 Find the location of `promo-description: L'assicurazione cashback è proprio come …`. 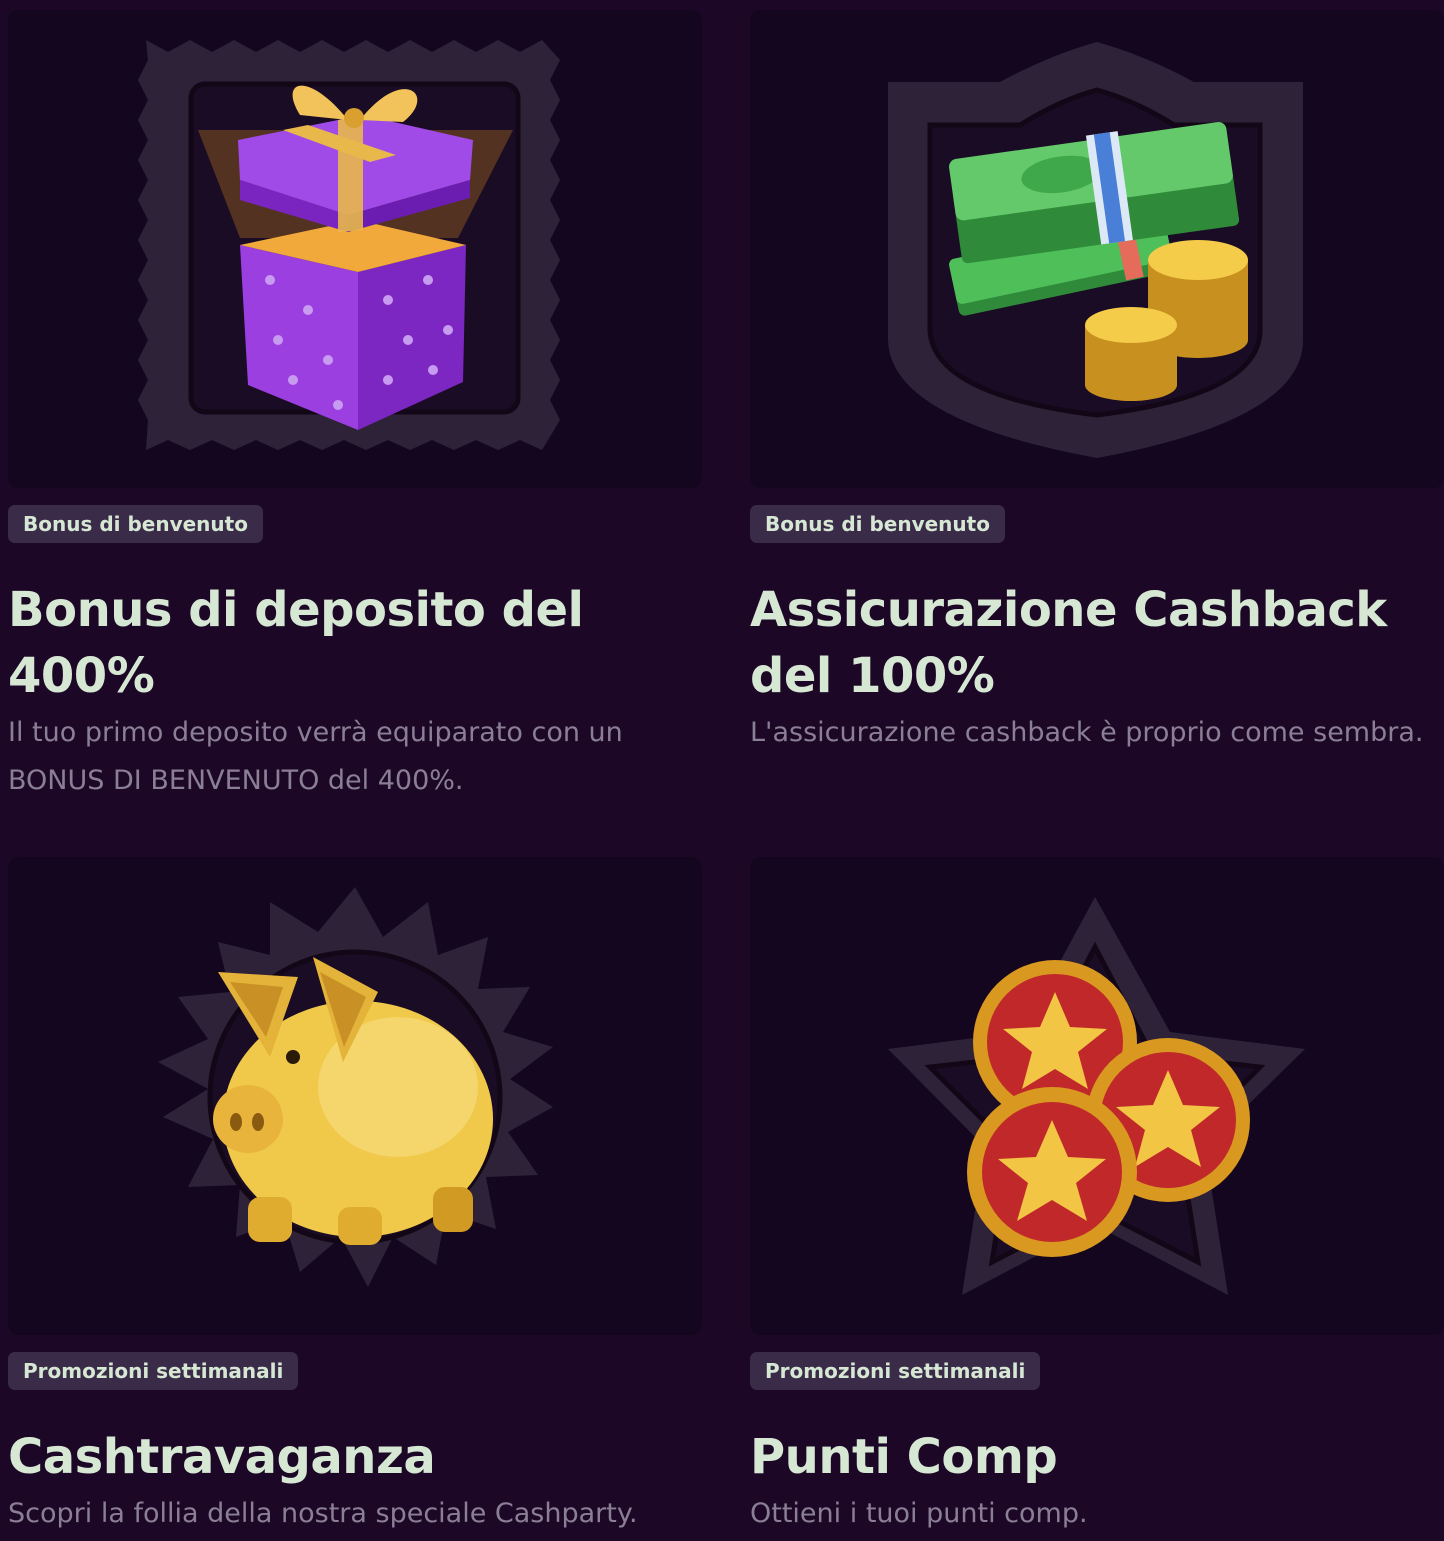

promo-description: L'assicurazione cashback è proprio come … is located at coordinates (1087, 732).